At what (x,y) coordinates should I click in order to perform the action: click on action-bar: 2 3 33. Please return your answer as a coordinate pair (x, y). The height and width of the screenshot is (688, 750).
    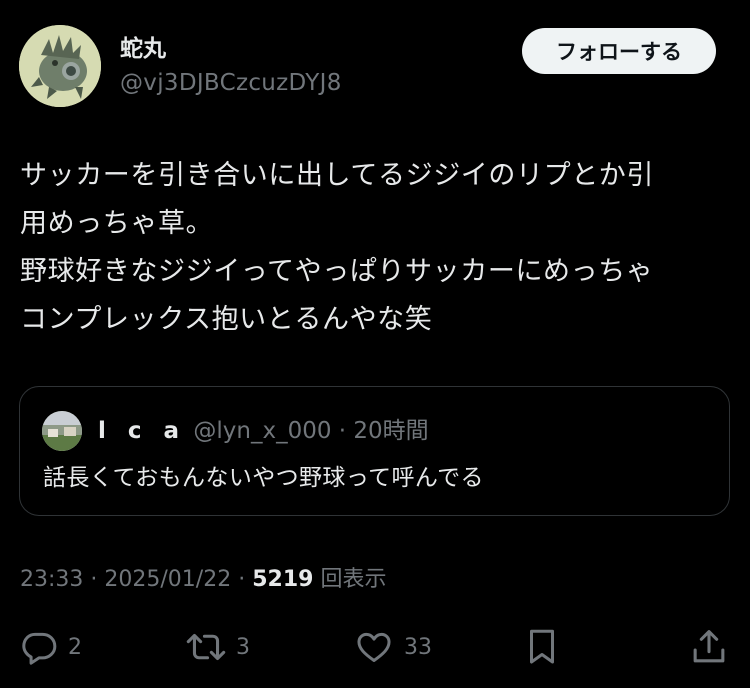
    Looking at the image, I should click on (375, 647).